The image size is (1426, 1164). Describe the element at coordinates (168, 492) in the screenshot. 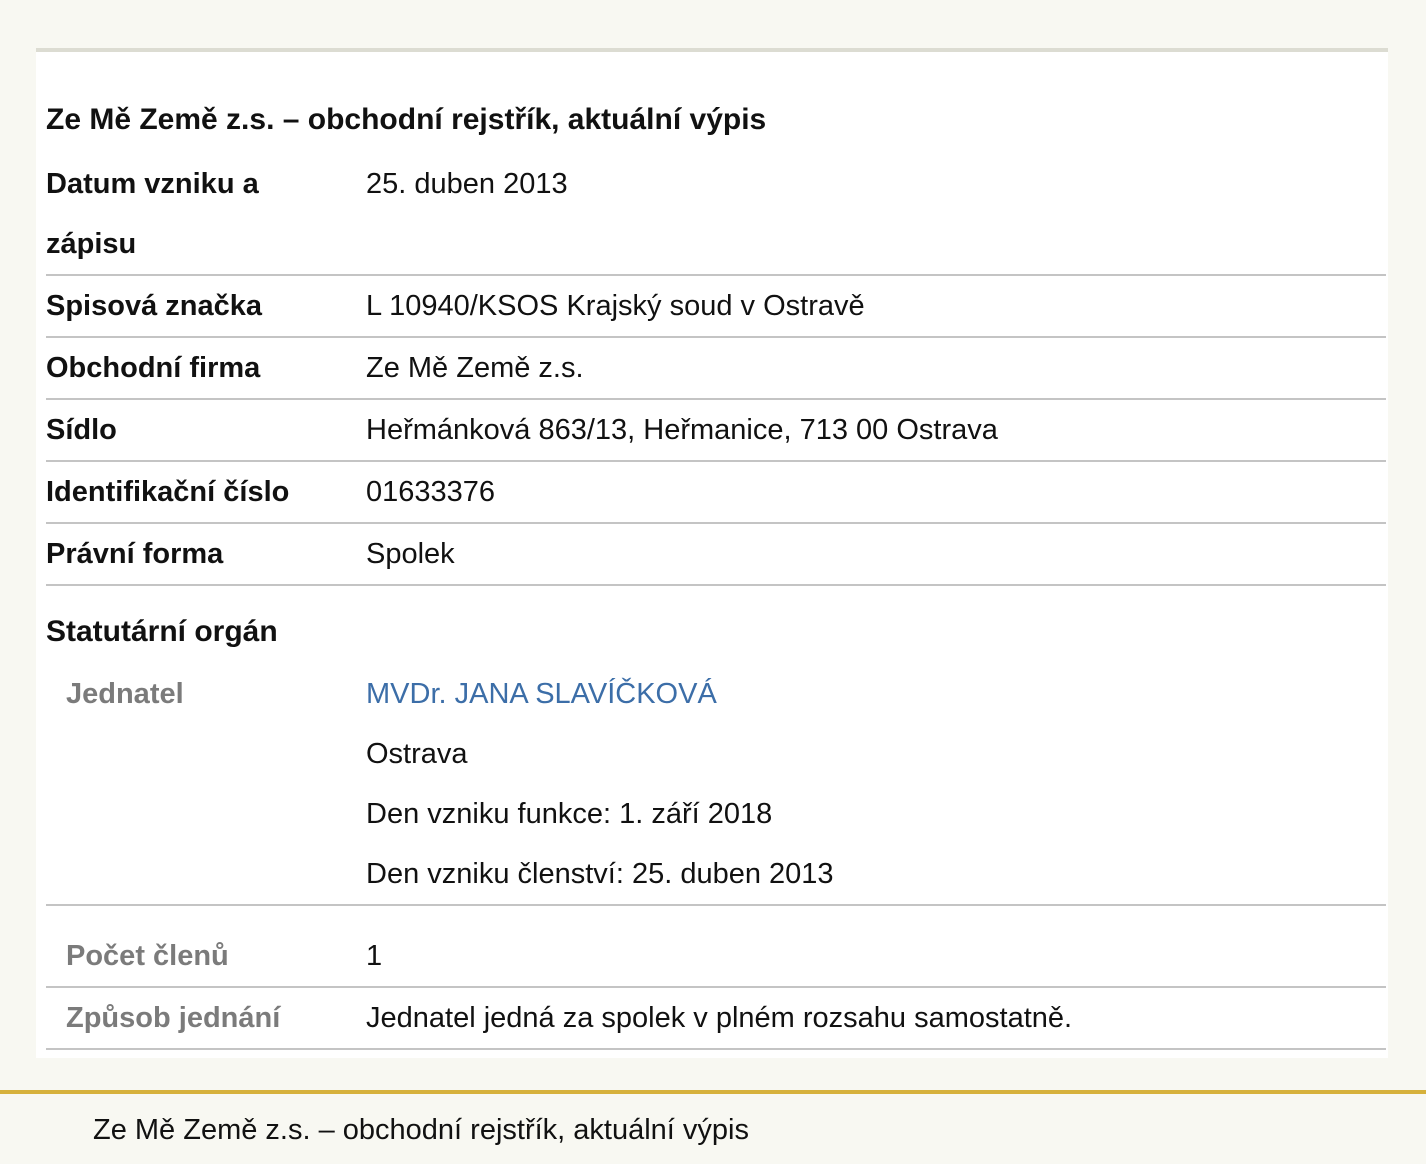

I see `identifikacni-cislo-label: Identifikační číslo` at that location.